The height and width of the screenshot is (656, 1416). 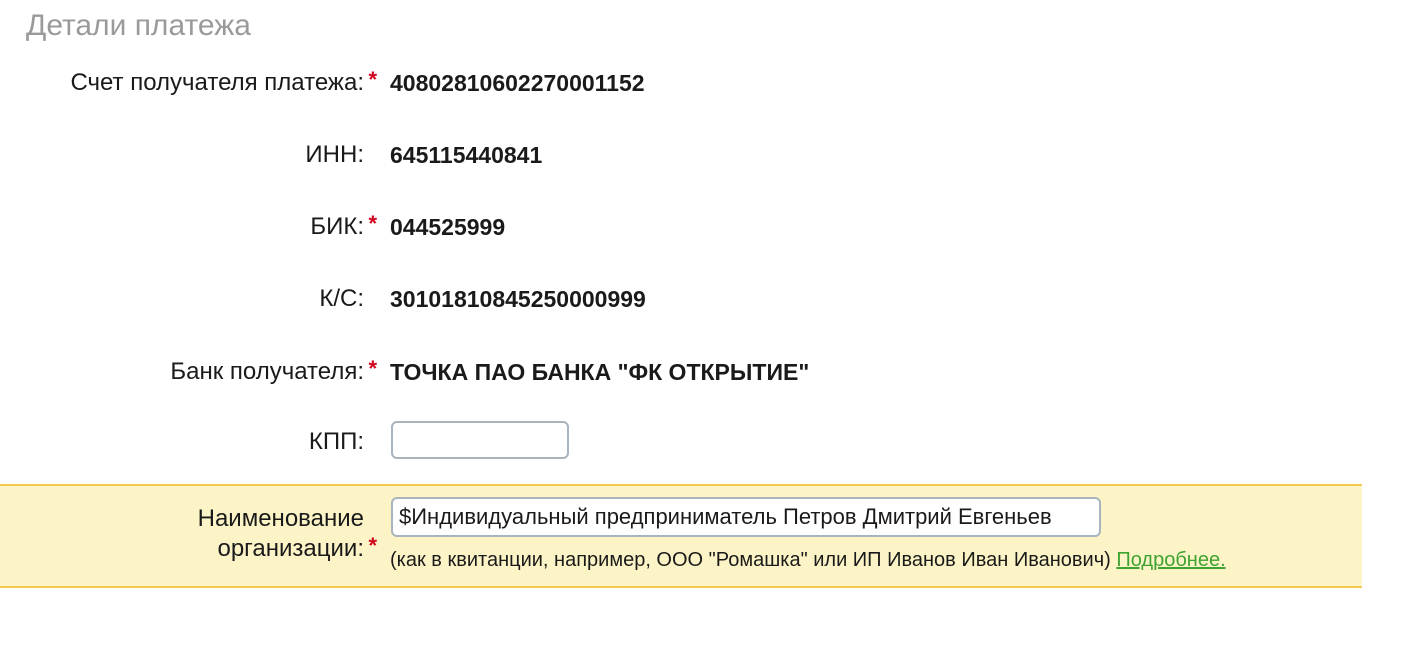 I want to click on field-row-inn: ИНН: 645115440841, so click(x=708, y=155).